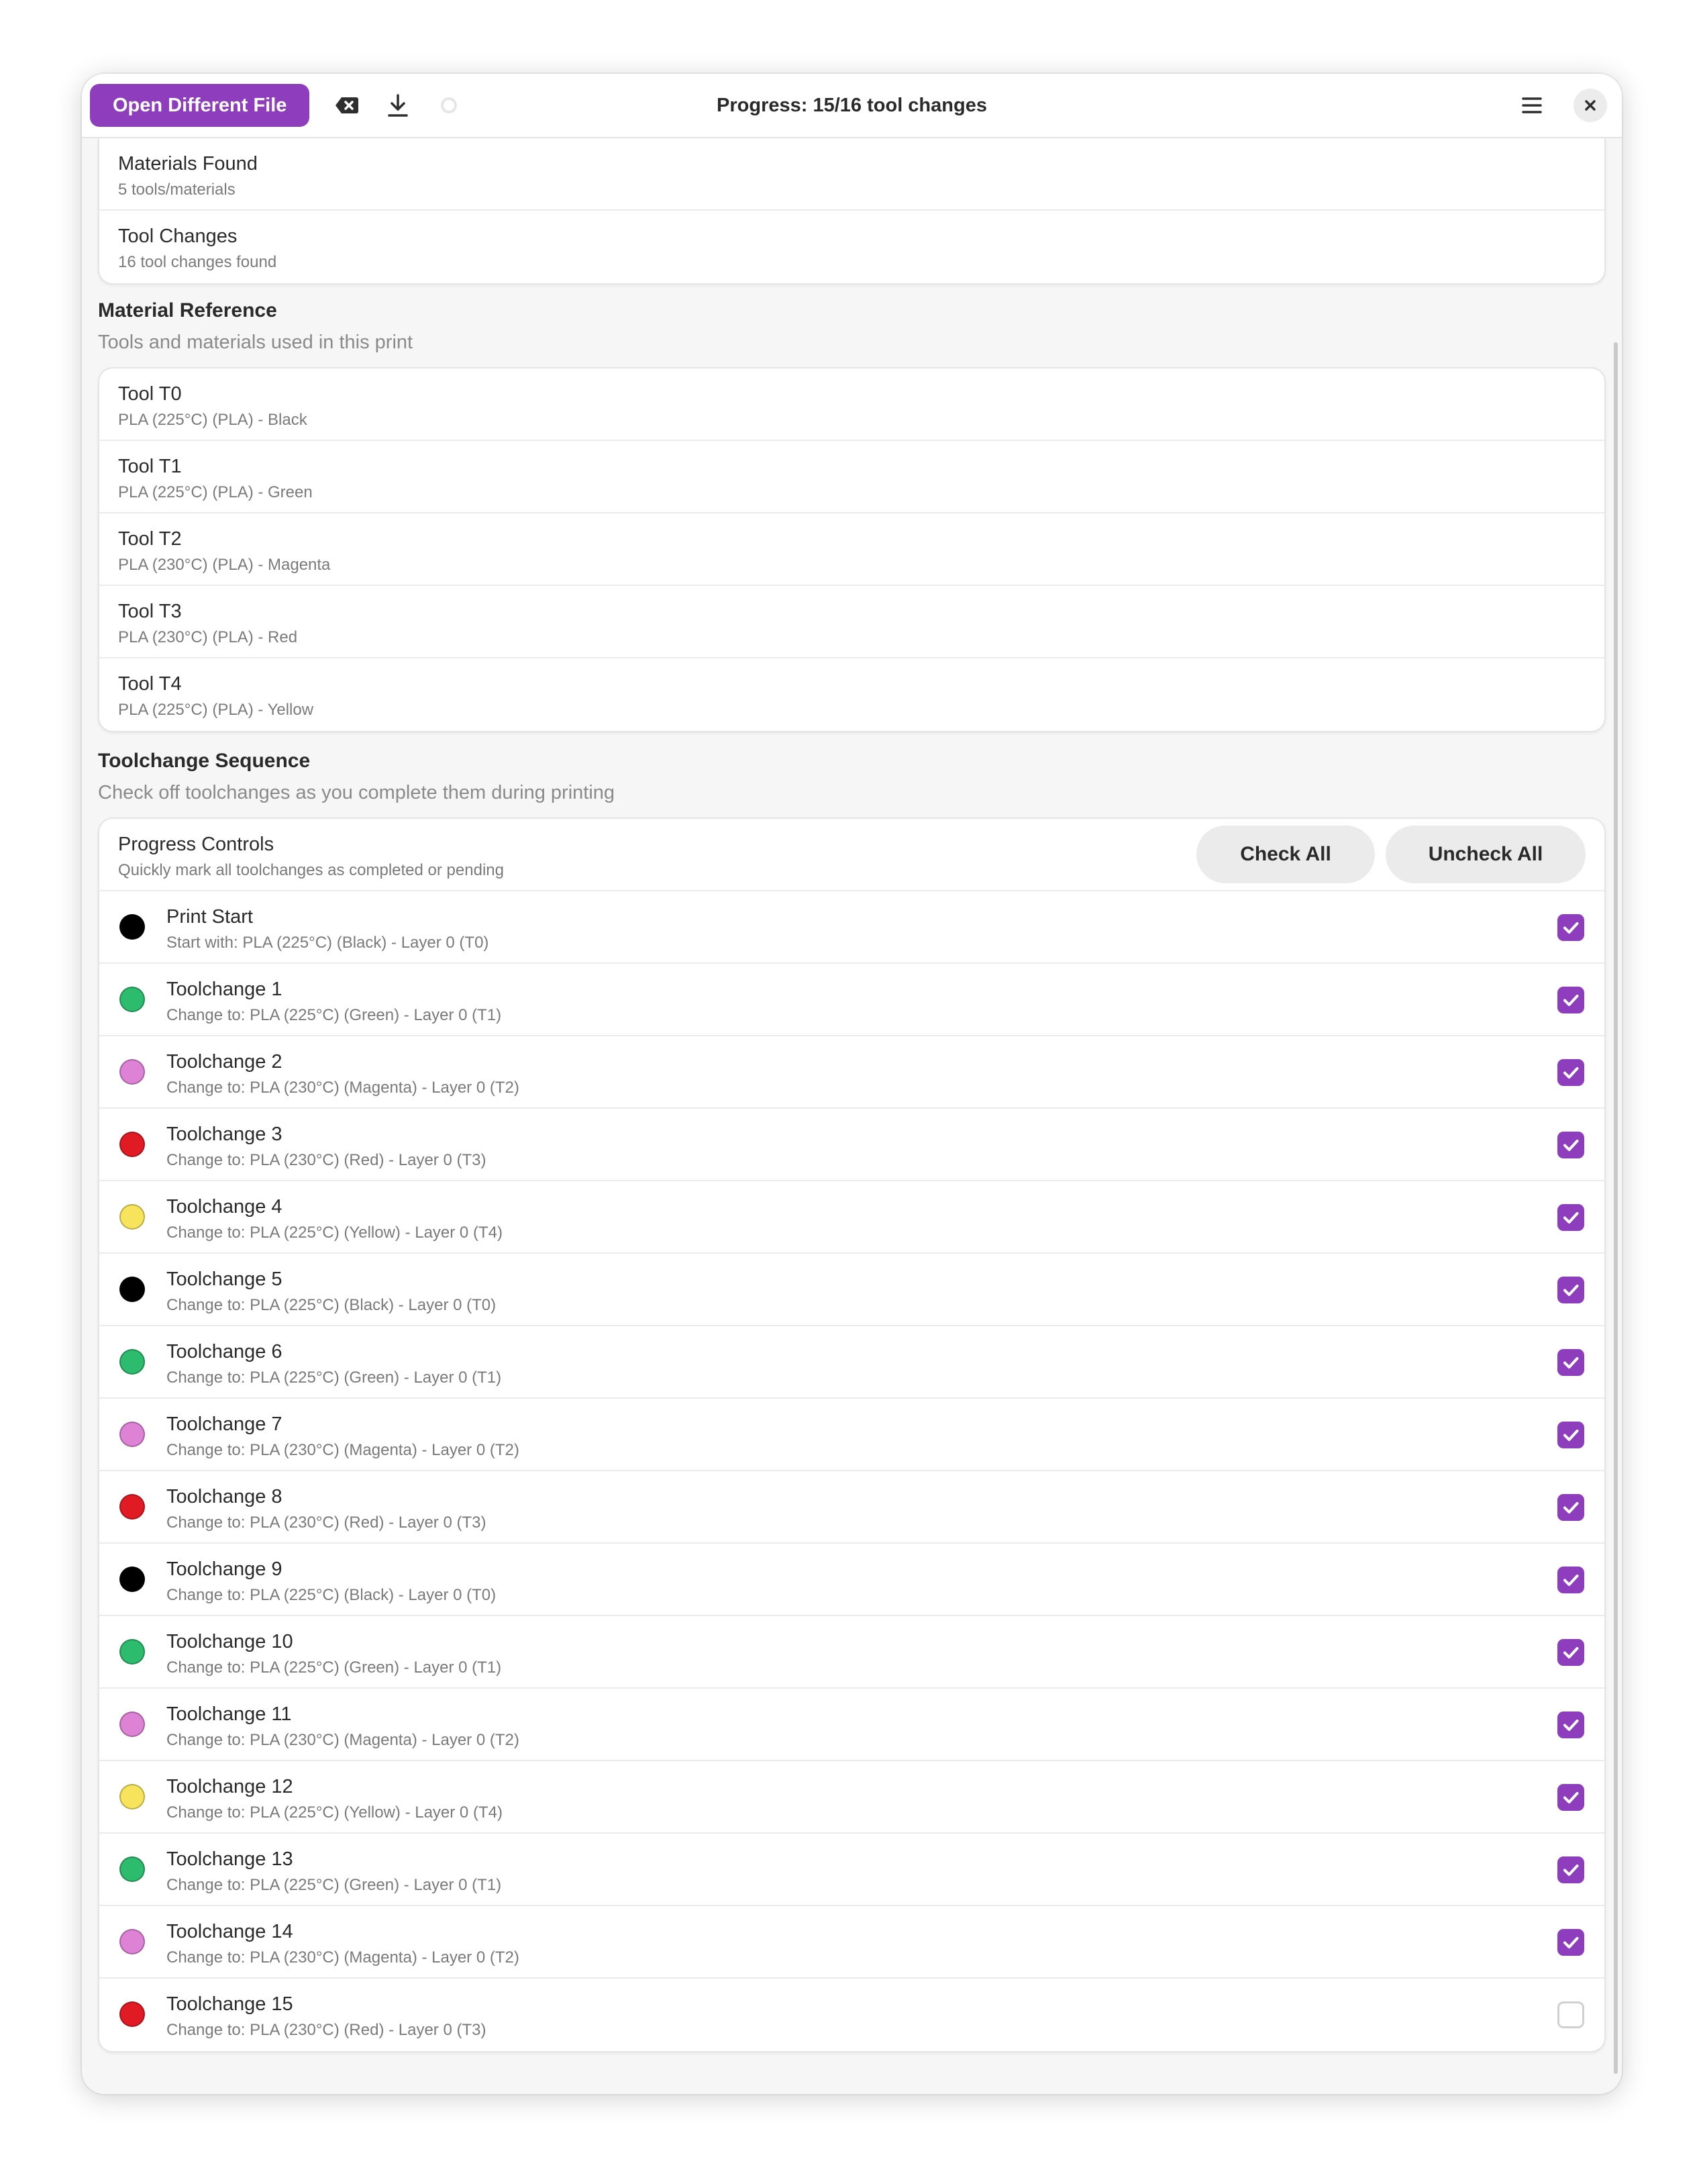  Describe the element at coordinates (216, 710) in the screenshot. I see `tool-row-subtitle: PLA (225°C) (PLA) - Yellow` at that location.